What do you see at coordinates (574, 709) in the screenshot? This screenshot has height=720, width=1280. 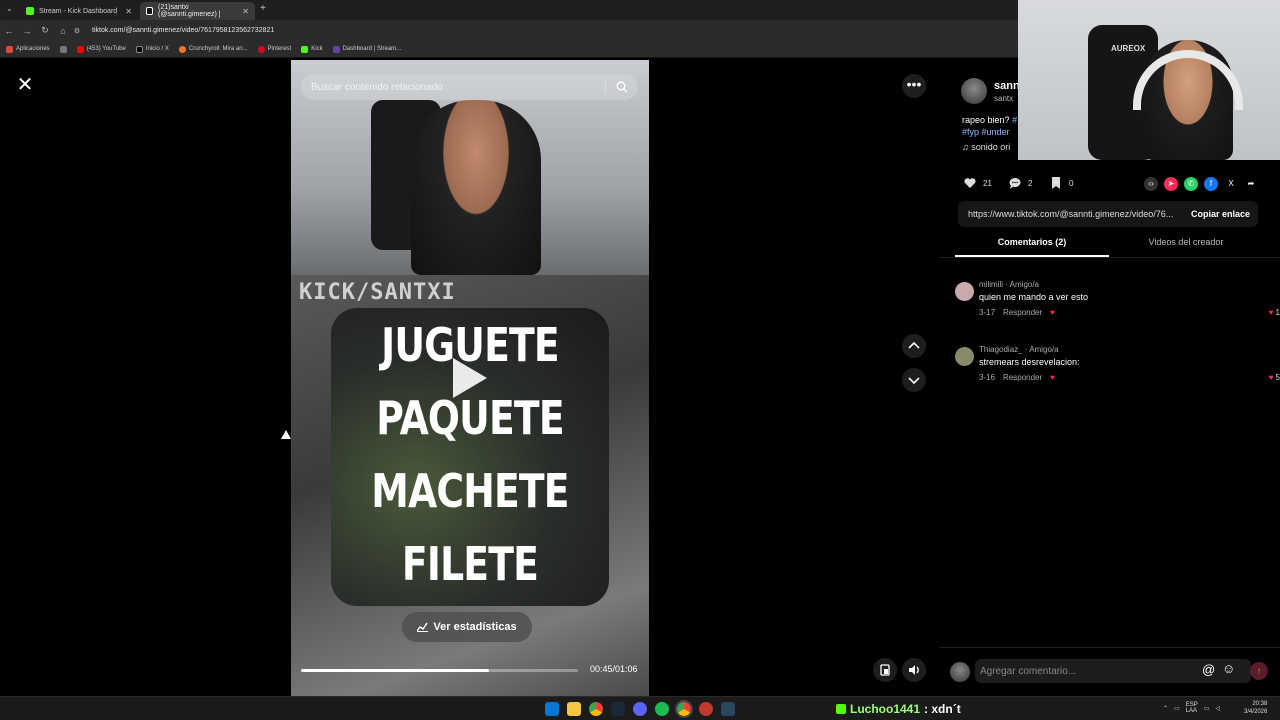 I see `file-explorer-icon` at bounding box center [574, 709].